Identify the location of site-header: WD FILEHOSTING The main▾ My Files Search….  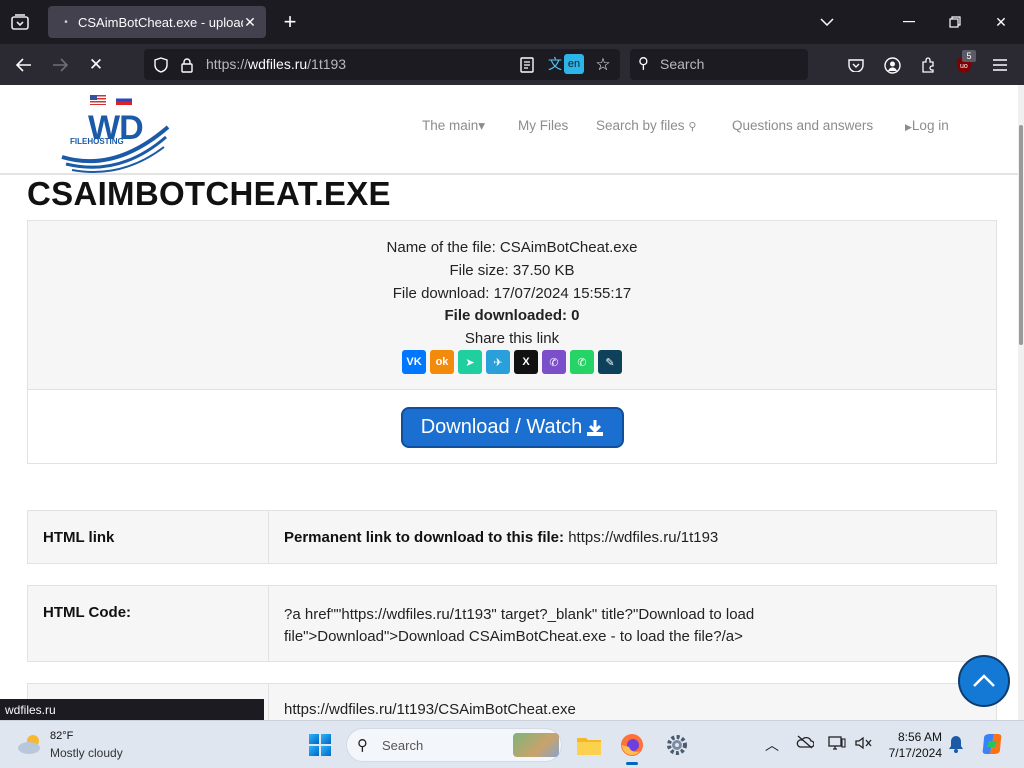
(512, 130).